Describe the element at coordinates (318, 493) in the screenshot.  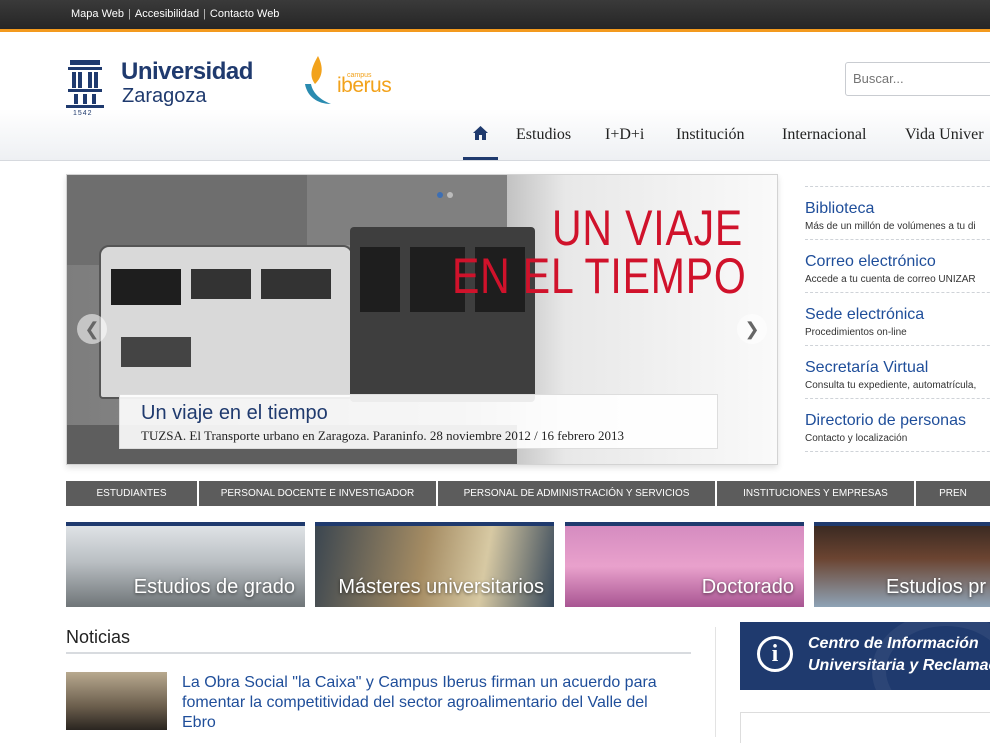
I see `audience-pdi: PERSONAL DOCENTE E INVESTIGADOR` at that location.